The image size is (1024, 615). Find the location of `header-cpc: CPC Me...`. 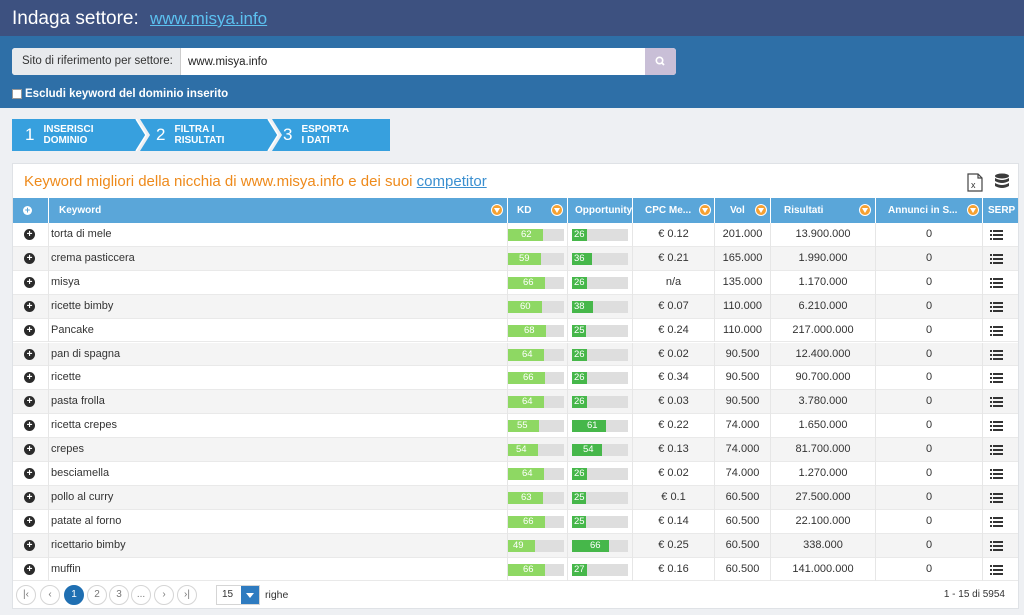

header-cpc: CPC Me... is located at coordinates (674, 210).